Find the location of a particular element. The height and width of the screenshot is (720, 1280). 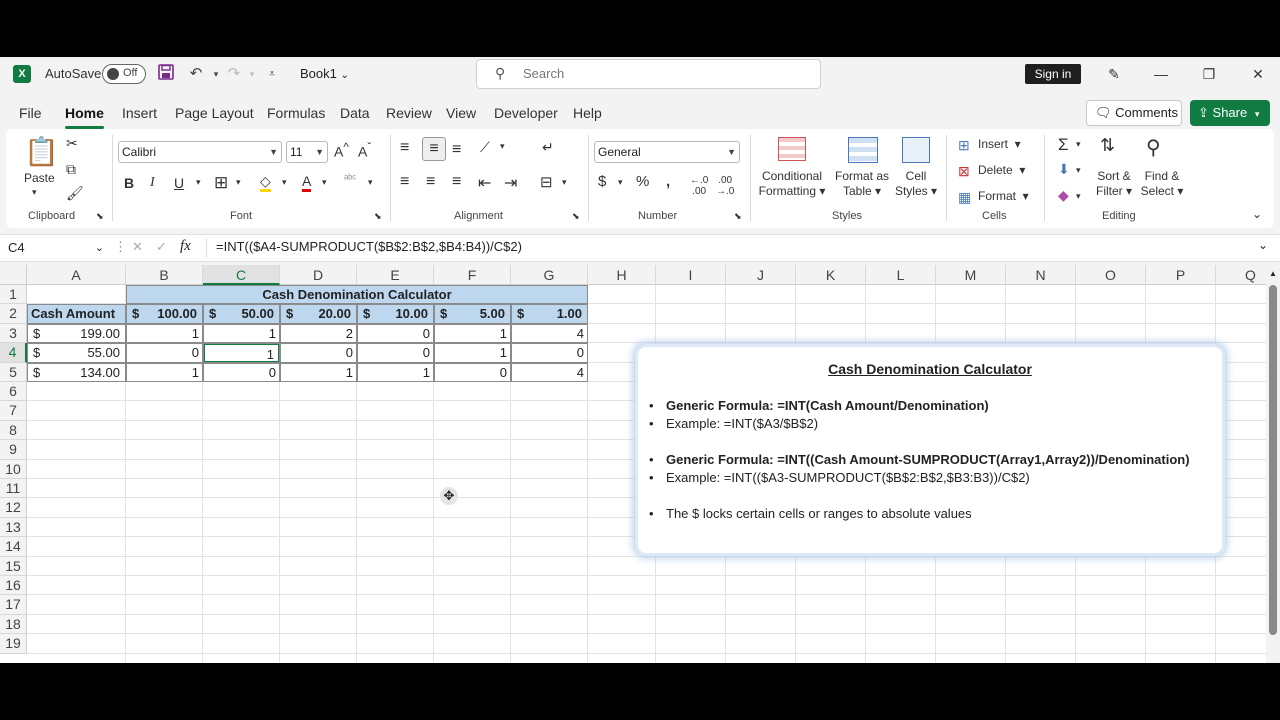

align-middle-icon: ≡ is located at coordinates (434, 149).